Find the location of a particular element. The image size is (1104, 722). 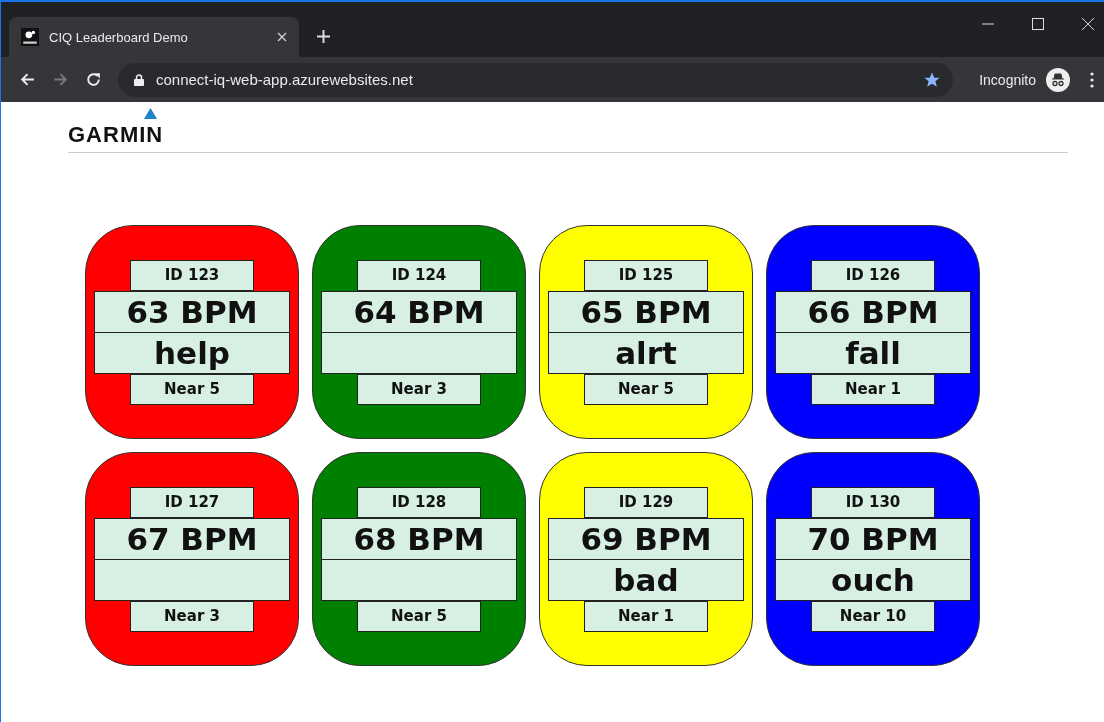

id-label: ID 125 is located at coordinates (646, 275).